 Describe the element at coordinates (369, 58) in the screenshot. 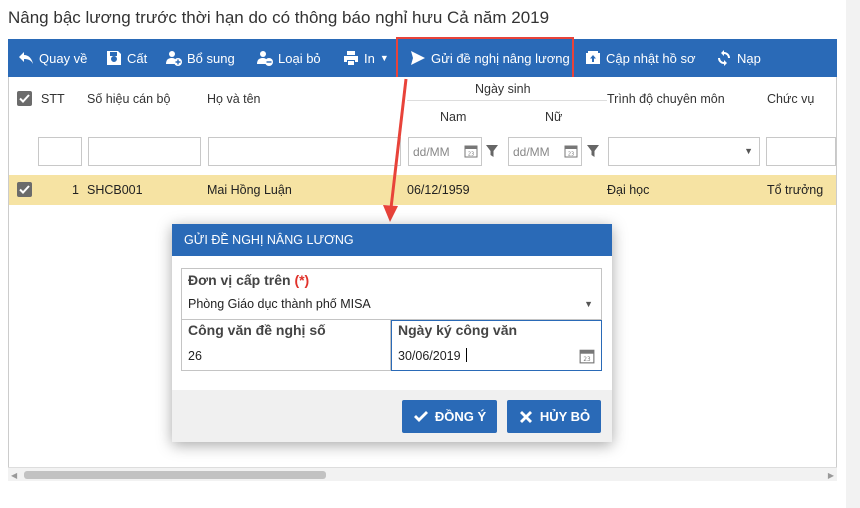

I see `print-button-label: In` at that location.